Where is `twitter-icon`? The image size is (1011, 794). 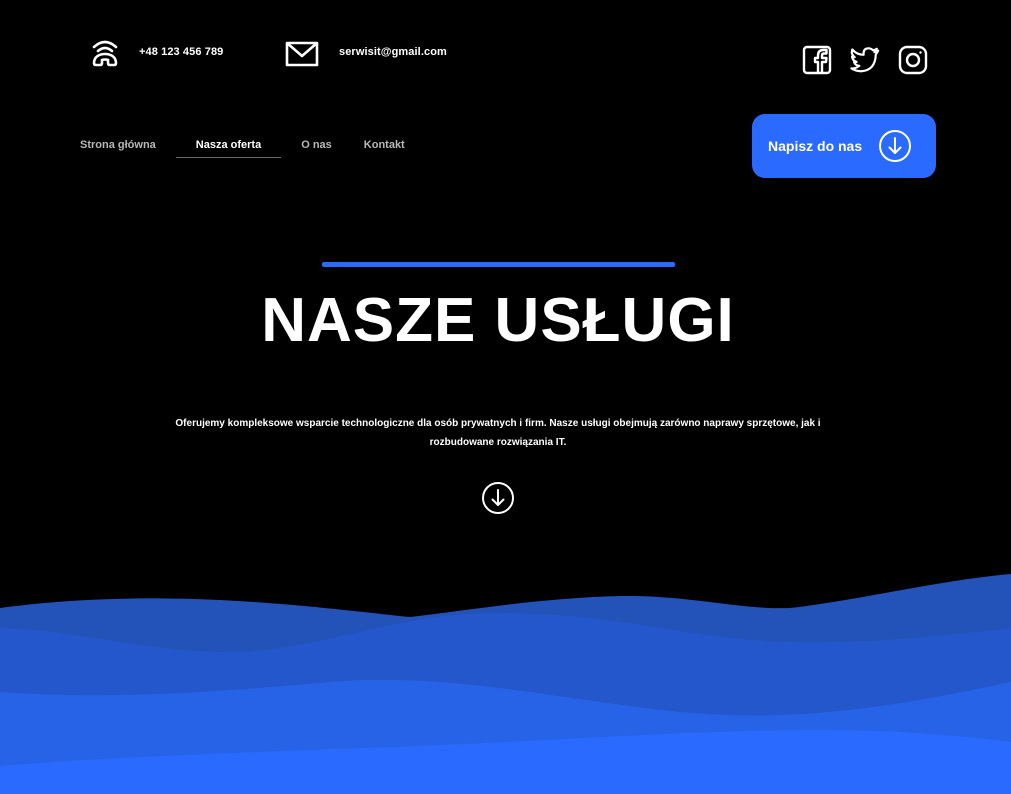
twitter-icon is located at coordinates (865, 59).